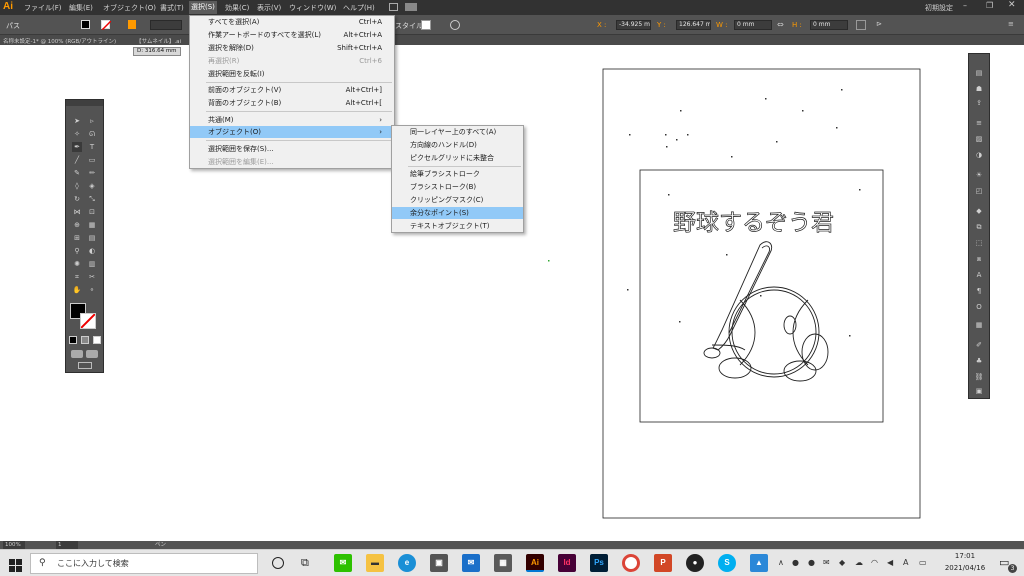 This screenshot has width=1024, height=576. I want to click on draw-mode-icon, so click(77, 354).